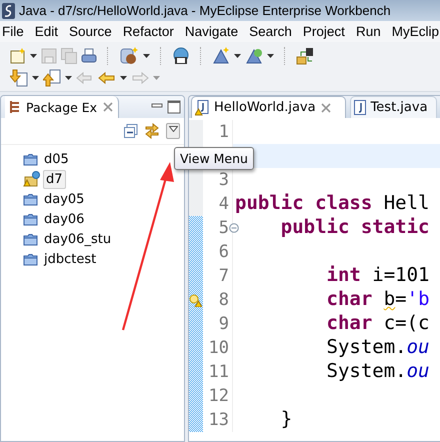 The width and height of the screenshot is (440, 442). Describe the element at coordinates (286, 419) in the screenshot. I see `code-line: }` at that location.